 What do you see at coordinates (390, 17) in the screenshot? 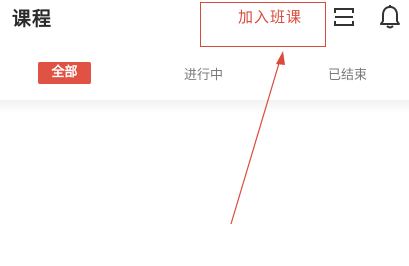
I see `bell-icon` at bounding box center [390, 17].